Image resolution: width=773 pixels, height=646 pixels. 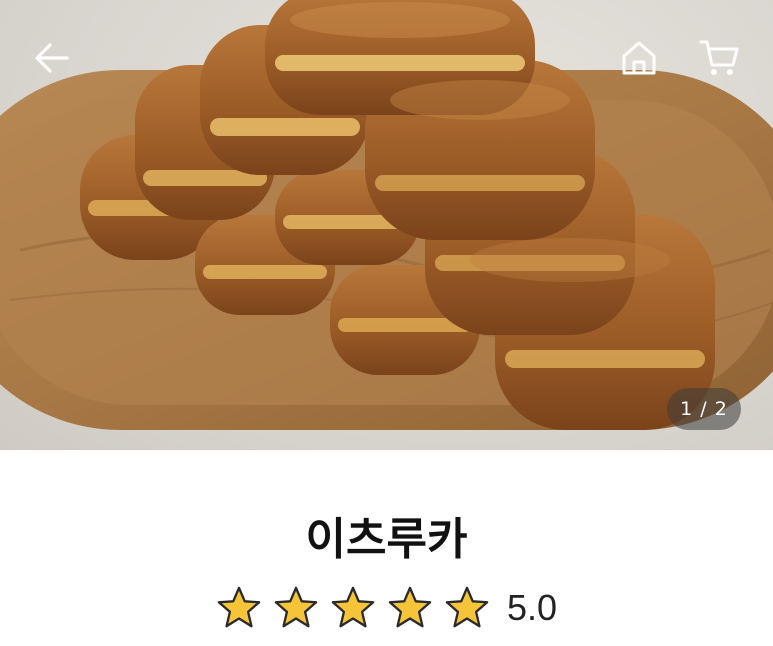 I want to click on cart-icon, so click(x=719, y=57).